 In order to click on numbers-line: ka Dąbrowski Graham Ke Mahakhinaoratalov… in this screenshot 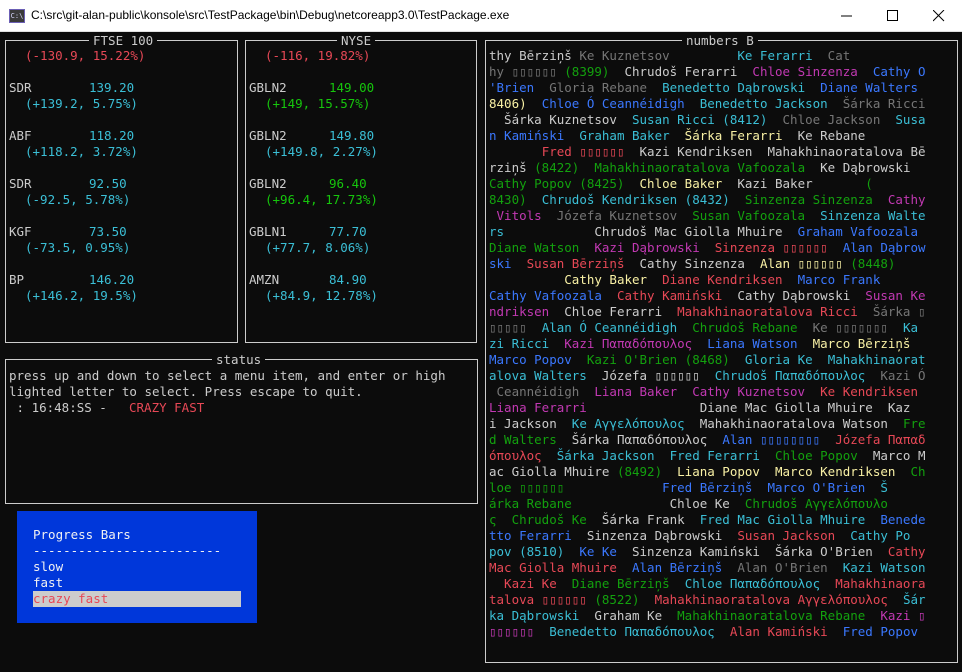, I will do `click(707, 616)`.